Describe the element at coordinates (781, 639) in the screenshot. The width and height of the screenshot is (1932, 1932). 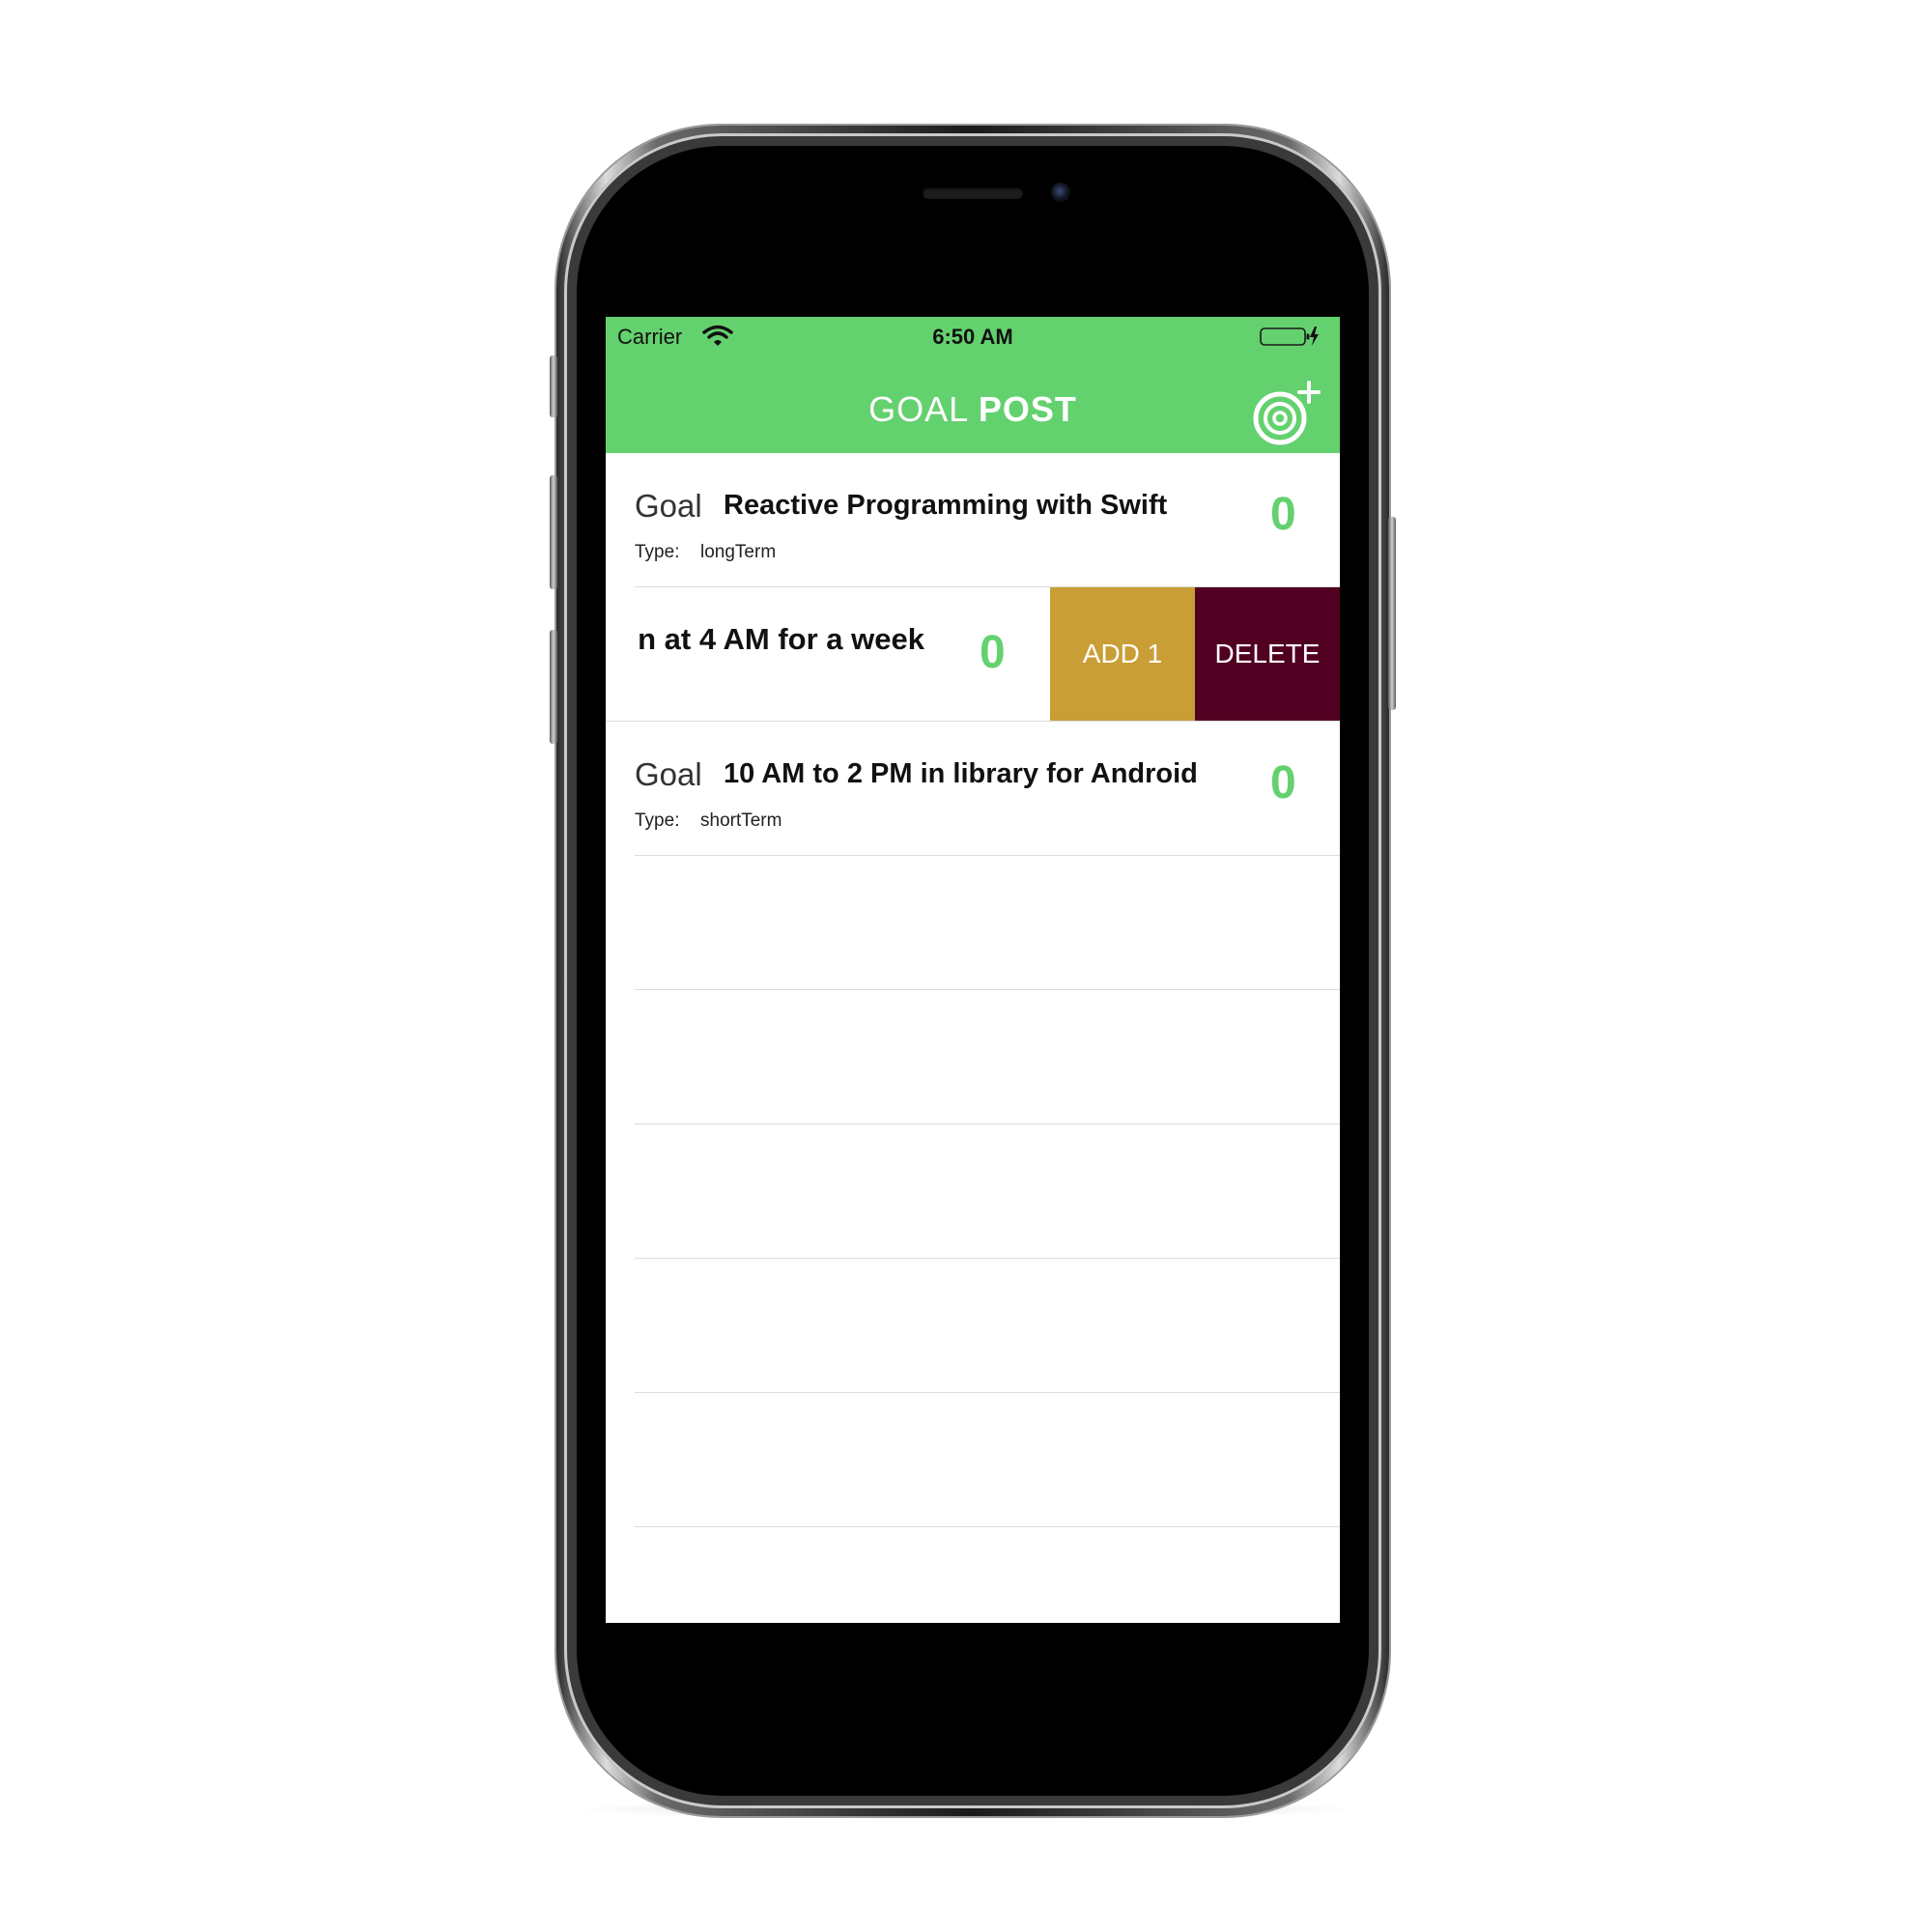
I see `goal-description: n at 4 AM for a week` at that location.